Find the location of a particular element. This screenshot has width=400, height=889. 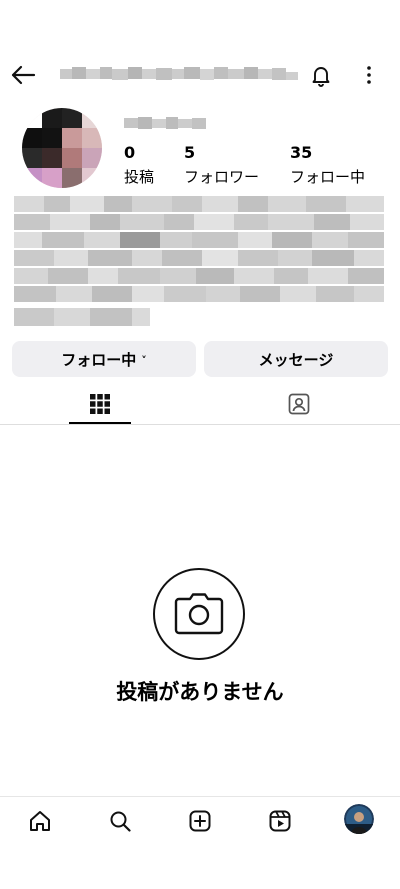

empty-state-label: 投稿がありません is located at coordinates (200, 692).